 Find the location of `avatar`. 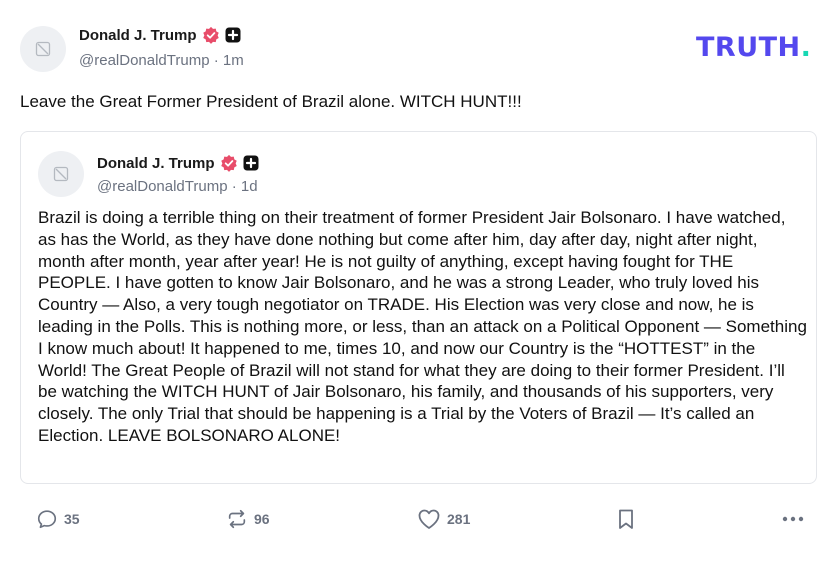

avatar is located at coordinates (43, 49).